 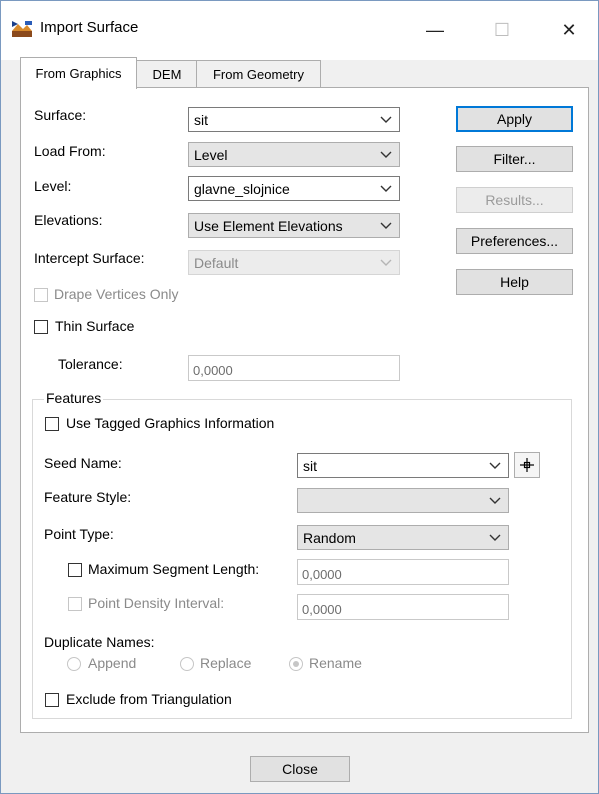 I want to click on surface-combo: sit, so click(x=294, y=119).